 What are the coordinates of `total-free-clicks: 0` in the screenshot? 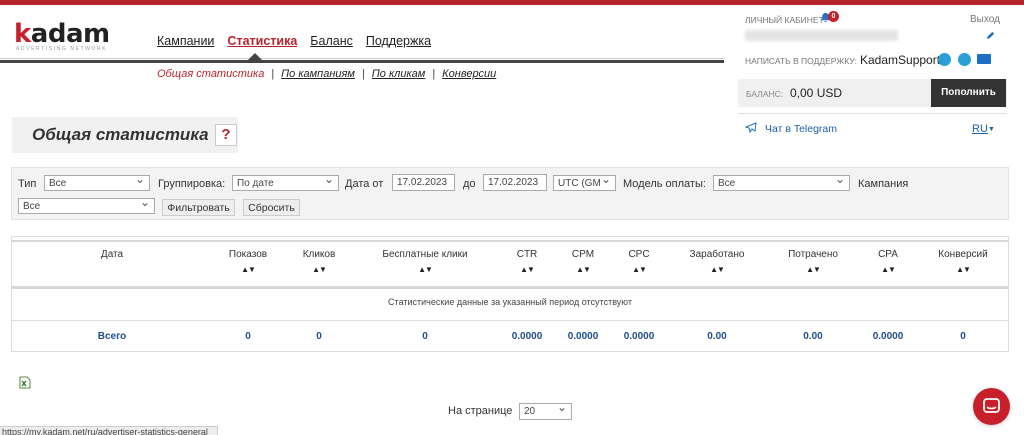 It's located at (425, 336).